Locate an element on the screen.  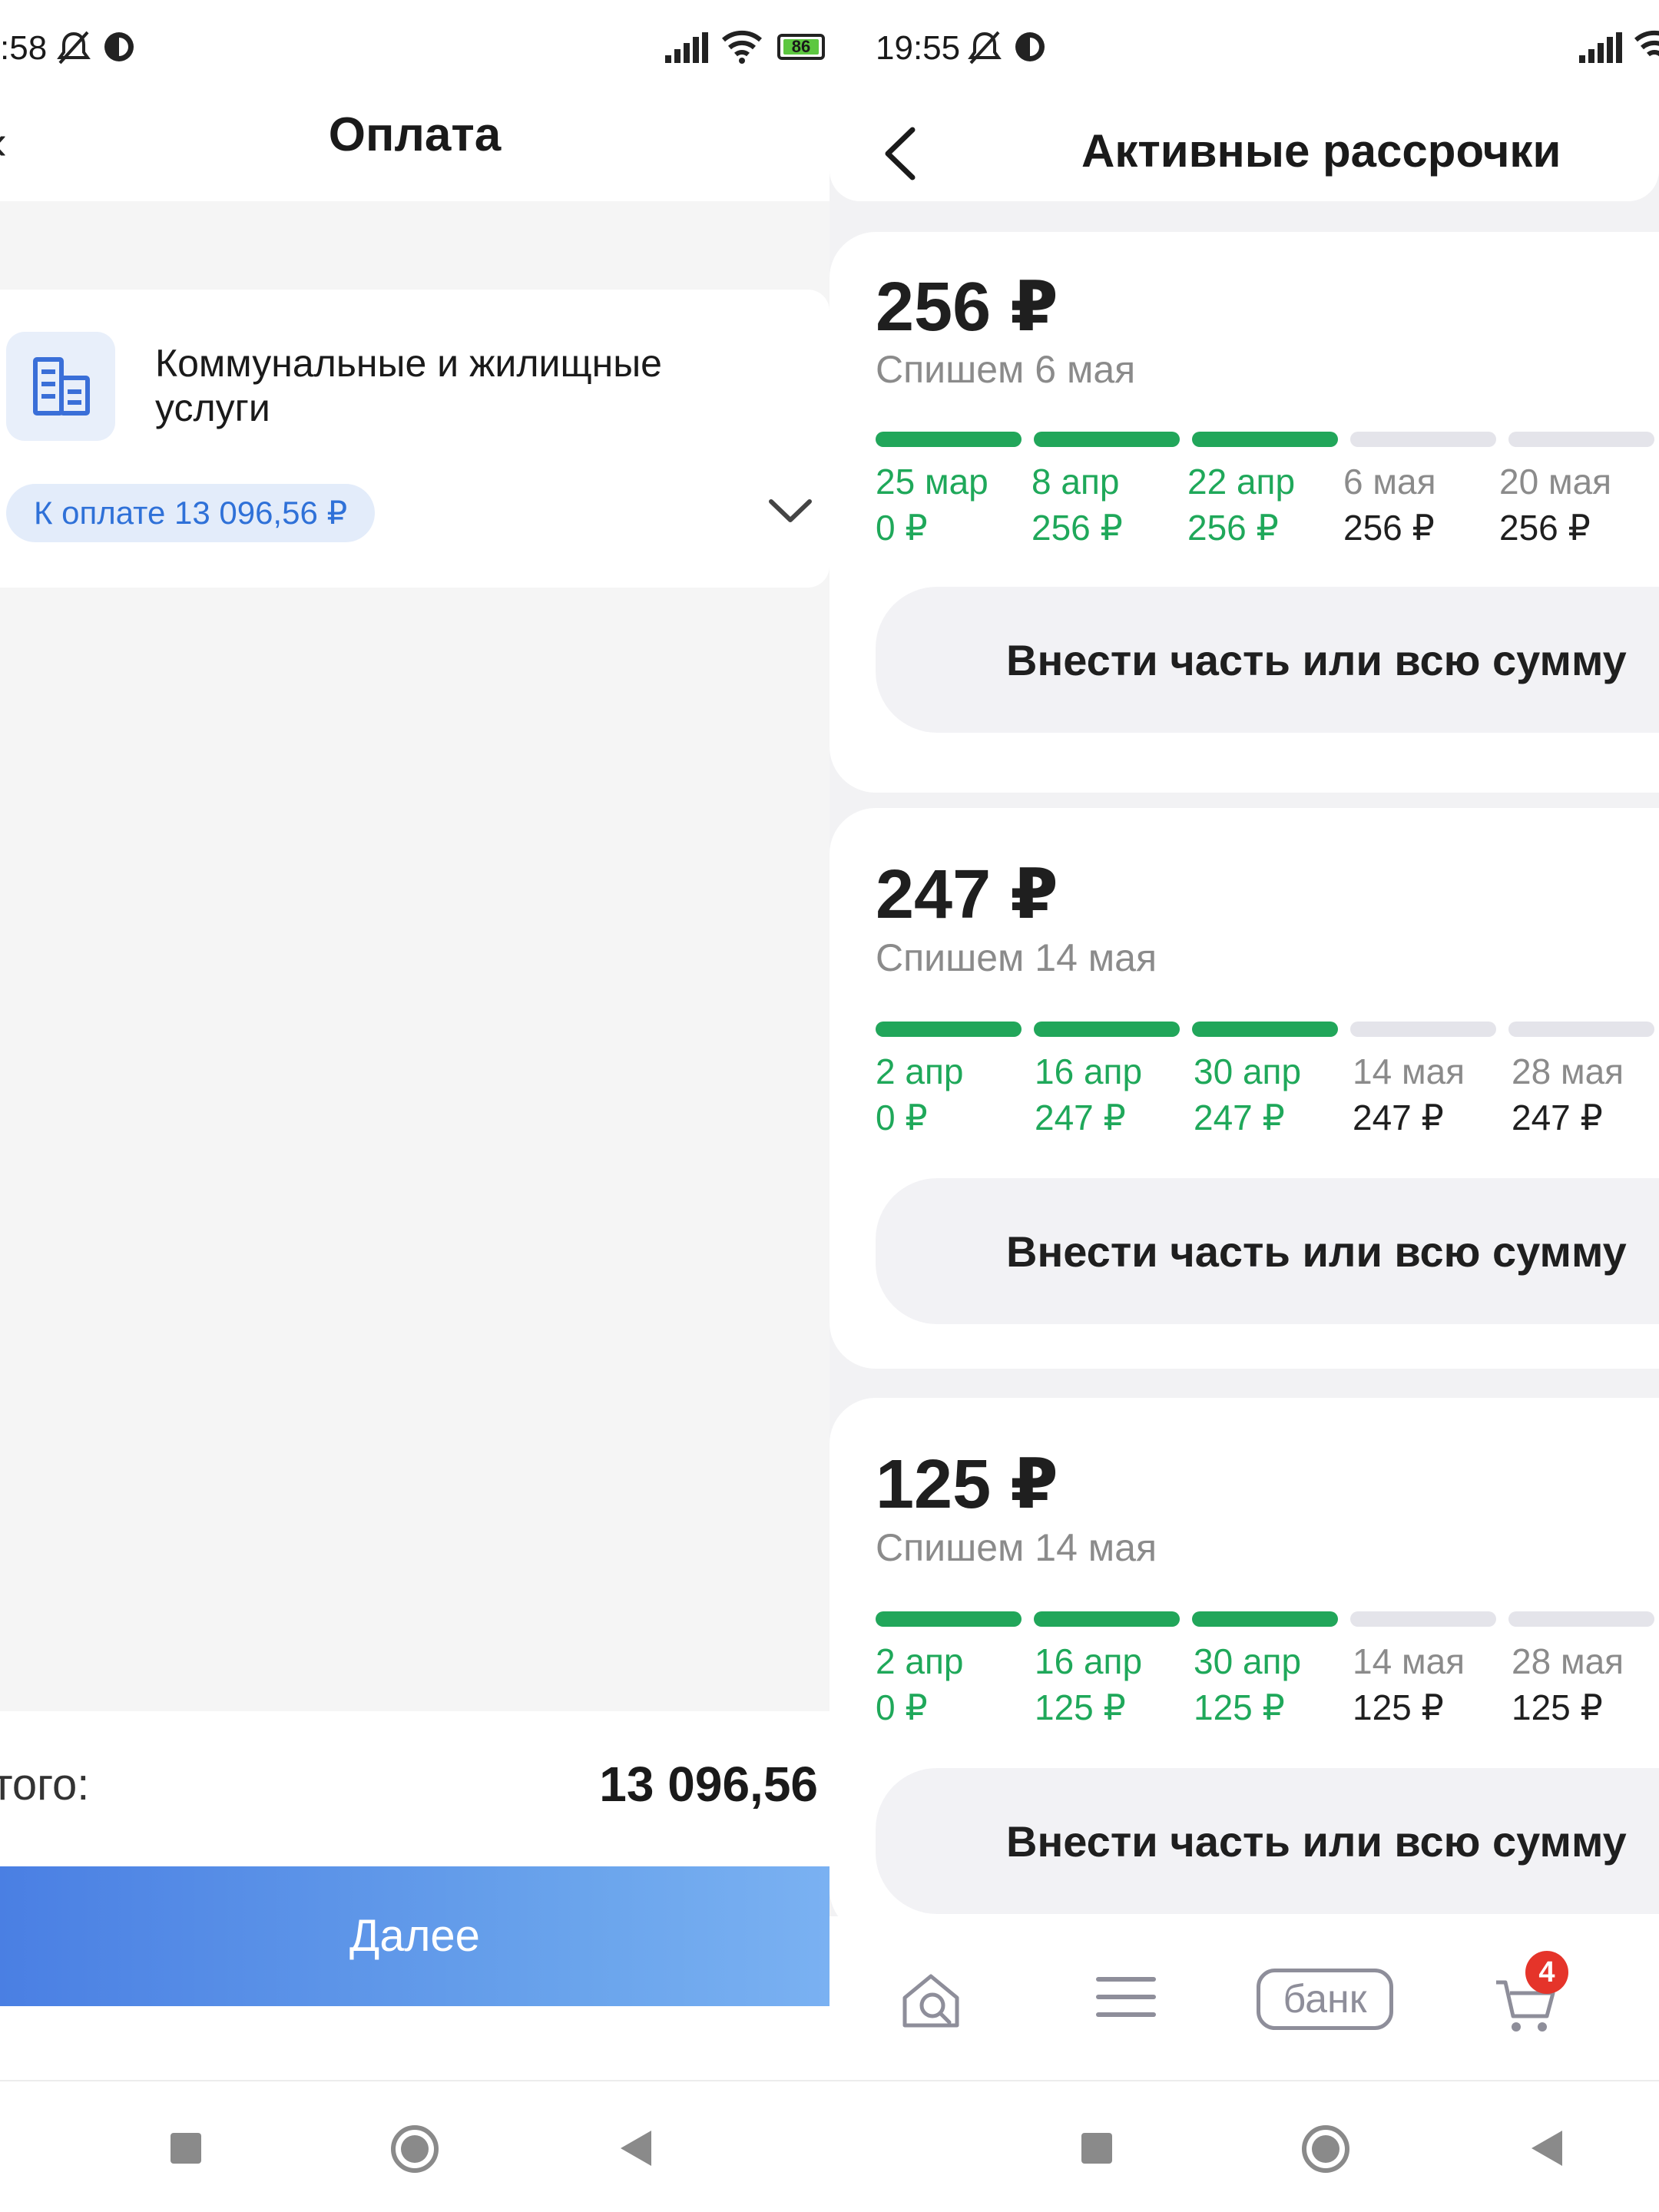
schedule-date: 14 мая is located at coordinates (1409, 1661).